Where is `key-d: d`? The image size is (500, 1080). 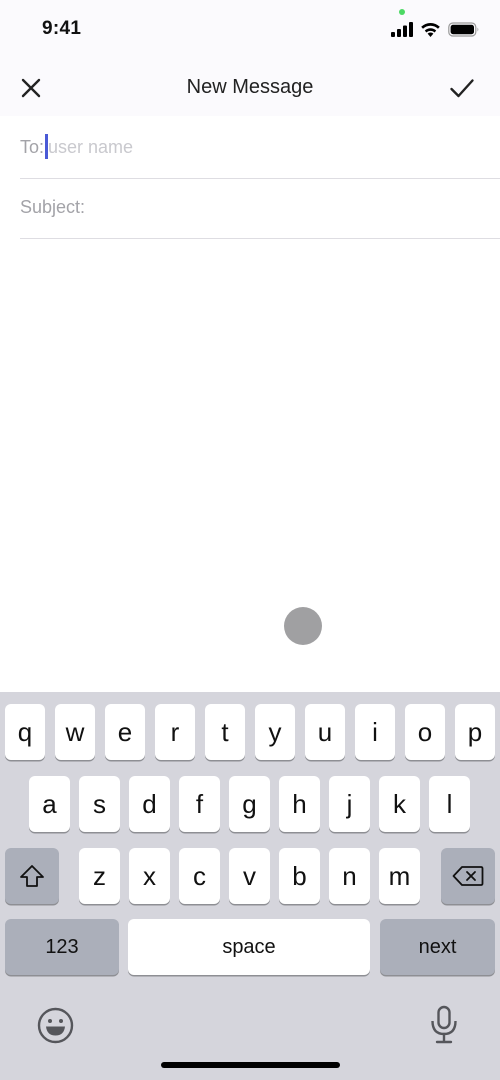 key-d: d is located at coordinates (149, 804).